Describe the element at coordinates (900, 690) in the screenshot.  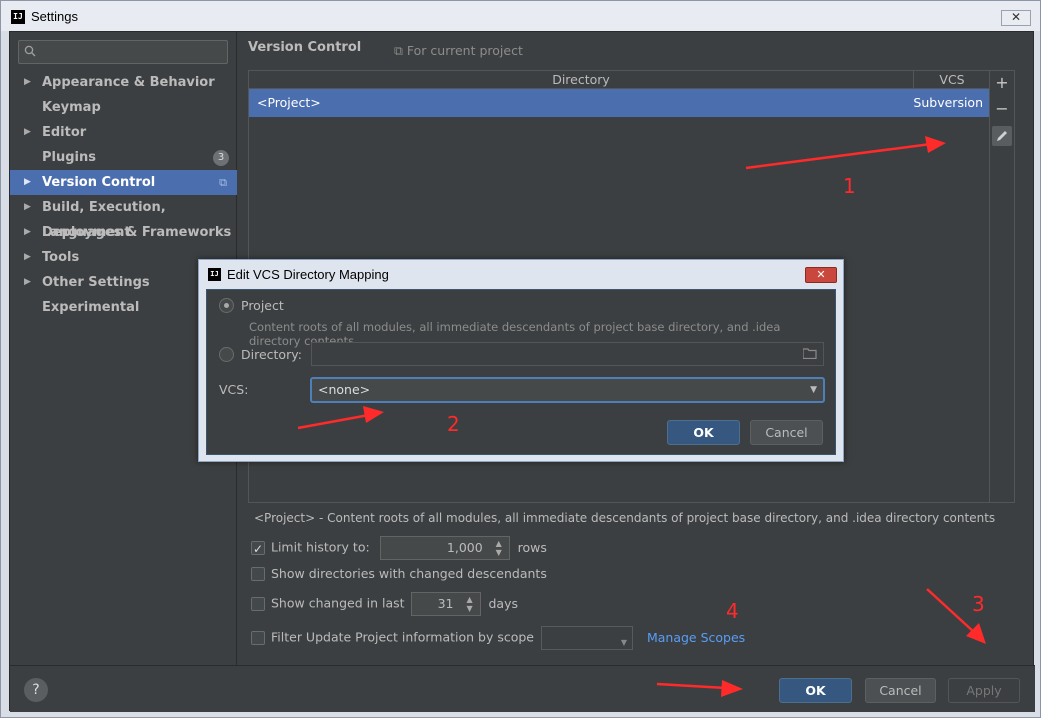
I see `cancel-button: Cancel` at that location.